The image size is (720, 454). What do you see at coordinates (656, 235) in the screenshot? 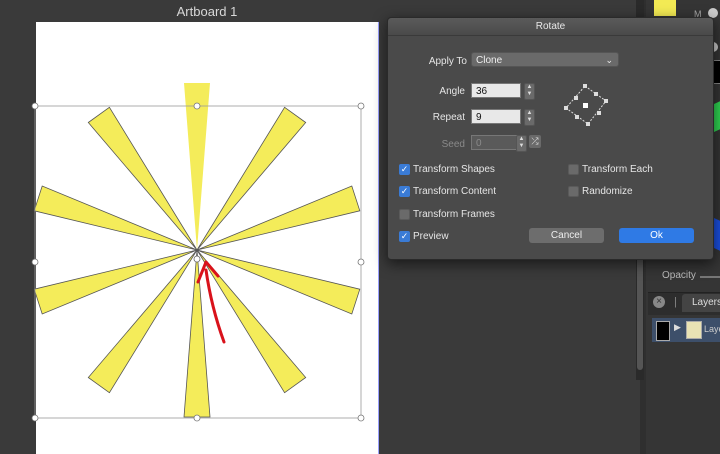
I see `ok-button: Ok` at bounding box center [656, 235].